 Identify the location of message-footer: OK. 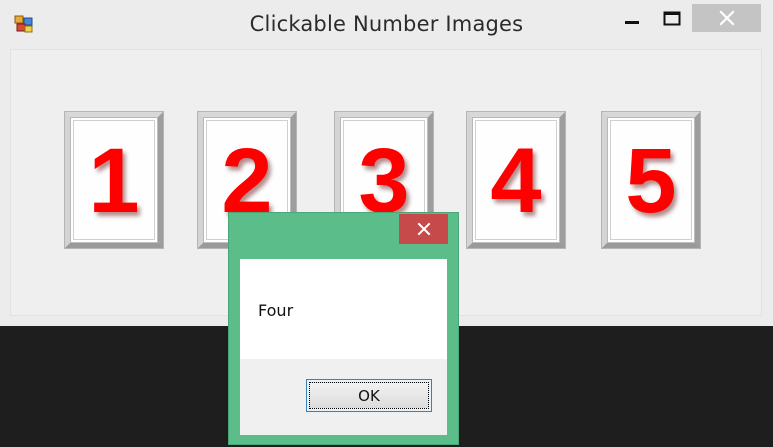
(343, 397).